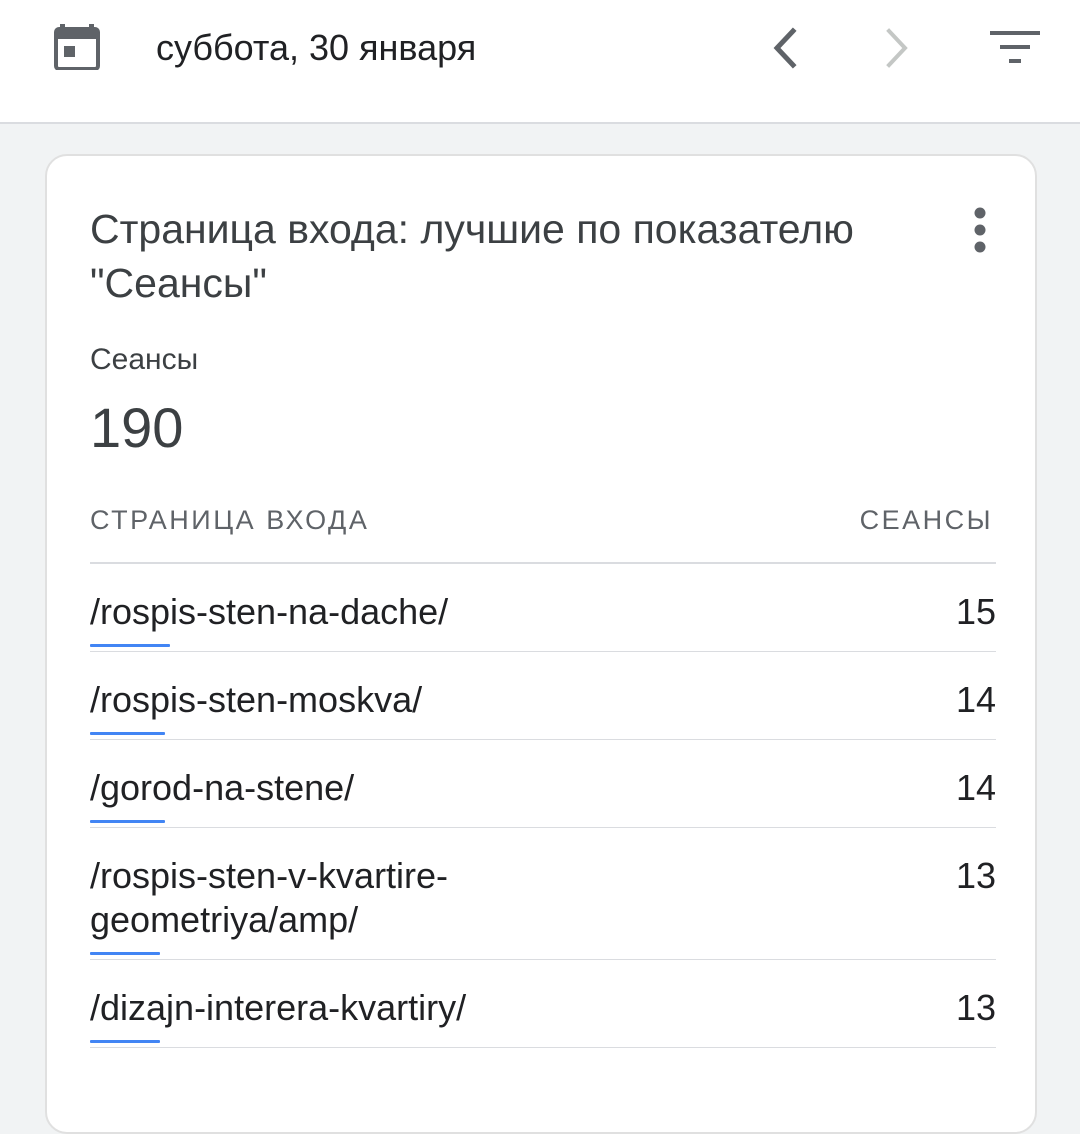 Image resolution: width=1080 pixels, height=1134 pixels. What do you see at coordinates (543, 608) in the screenshot?
I see `table-row: /rospis-sten-na-dache/ 15` at bounding box center [543, 608].